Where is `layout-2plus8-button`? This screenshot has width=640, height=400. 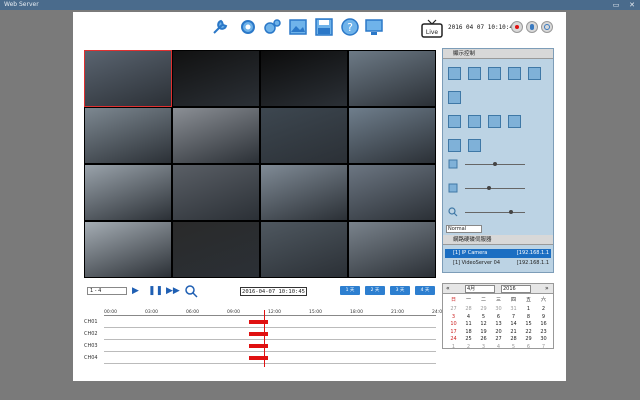 layout-2plus8-button is located at coordinates (494, 121).